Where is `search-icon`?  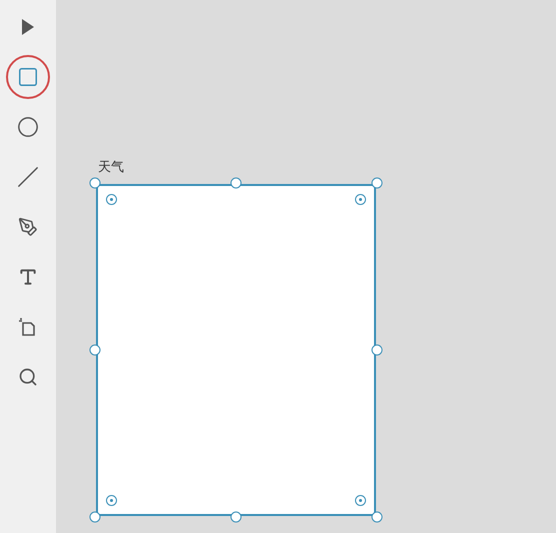 search-icon is located at coordinates (28, 377).